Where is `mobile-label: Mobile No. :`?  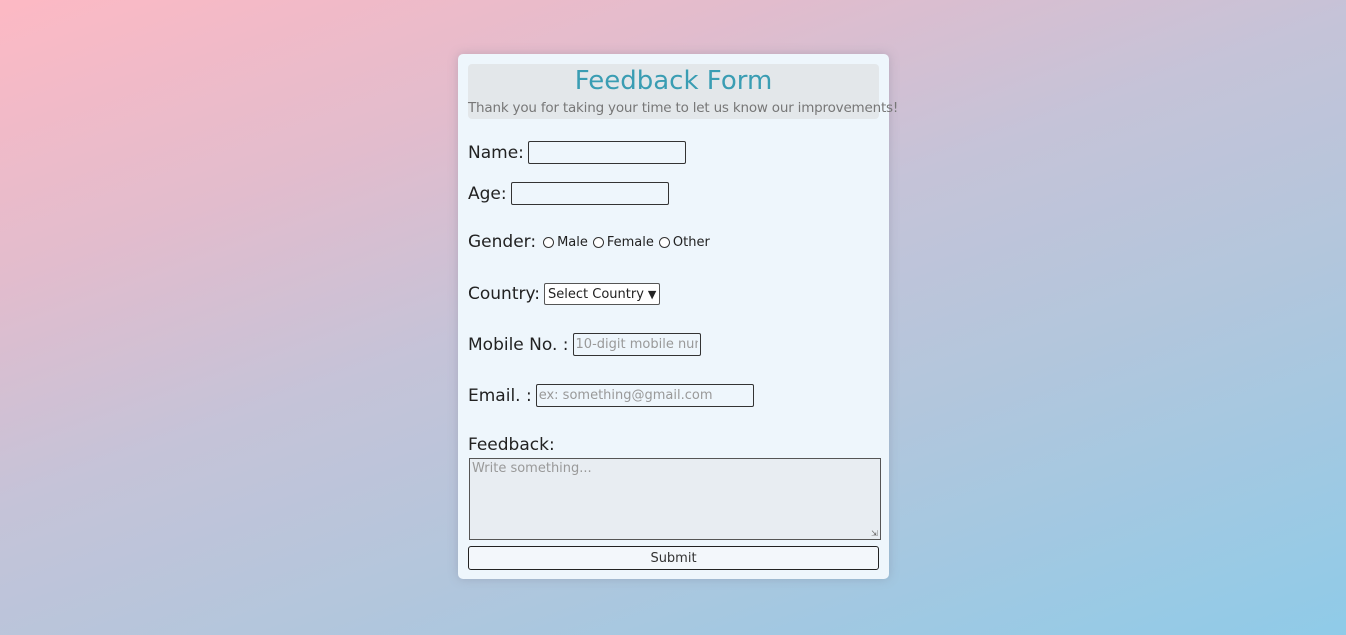
mobile-label: Mobile No. : is located at coordinates (518, 344).